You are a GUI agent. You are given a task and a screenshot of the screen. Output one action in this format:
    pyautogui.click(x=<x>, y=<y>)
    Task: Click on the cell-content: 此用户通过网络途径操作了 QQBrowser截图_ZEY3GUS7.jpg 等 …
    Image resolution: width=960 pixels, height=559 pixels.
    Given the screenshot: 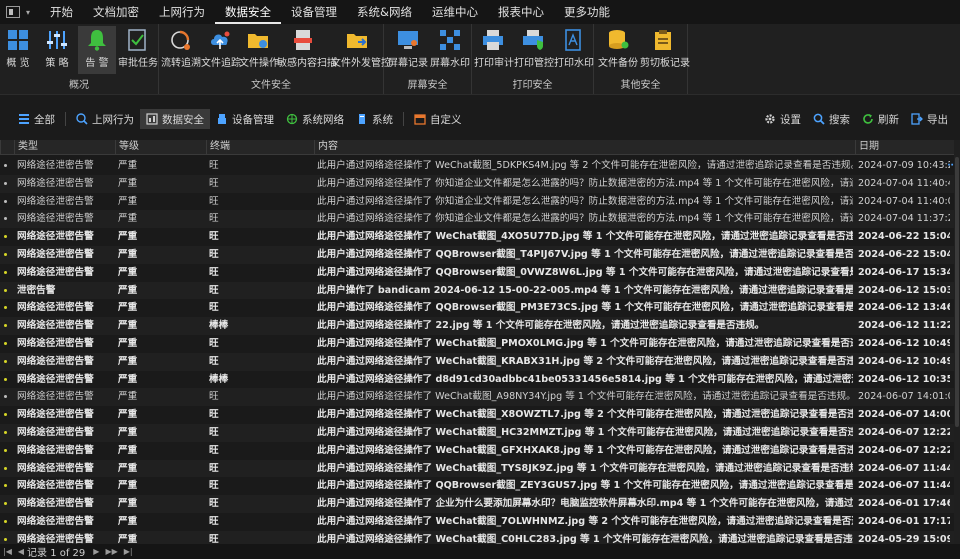 What is the action you would take?
    pyautogui.click(x=585, y=486)
    